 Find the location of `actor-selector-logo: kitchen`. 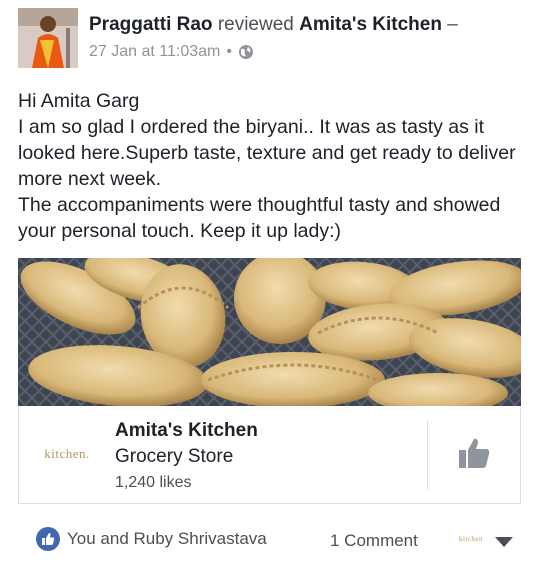

actor-selector-logo: kitchen is located at coordinates (471, 539).